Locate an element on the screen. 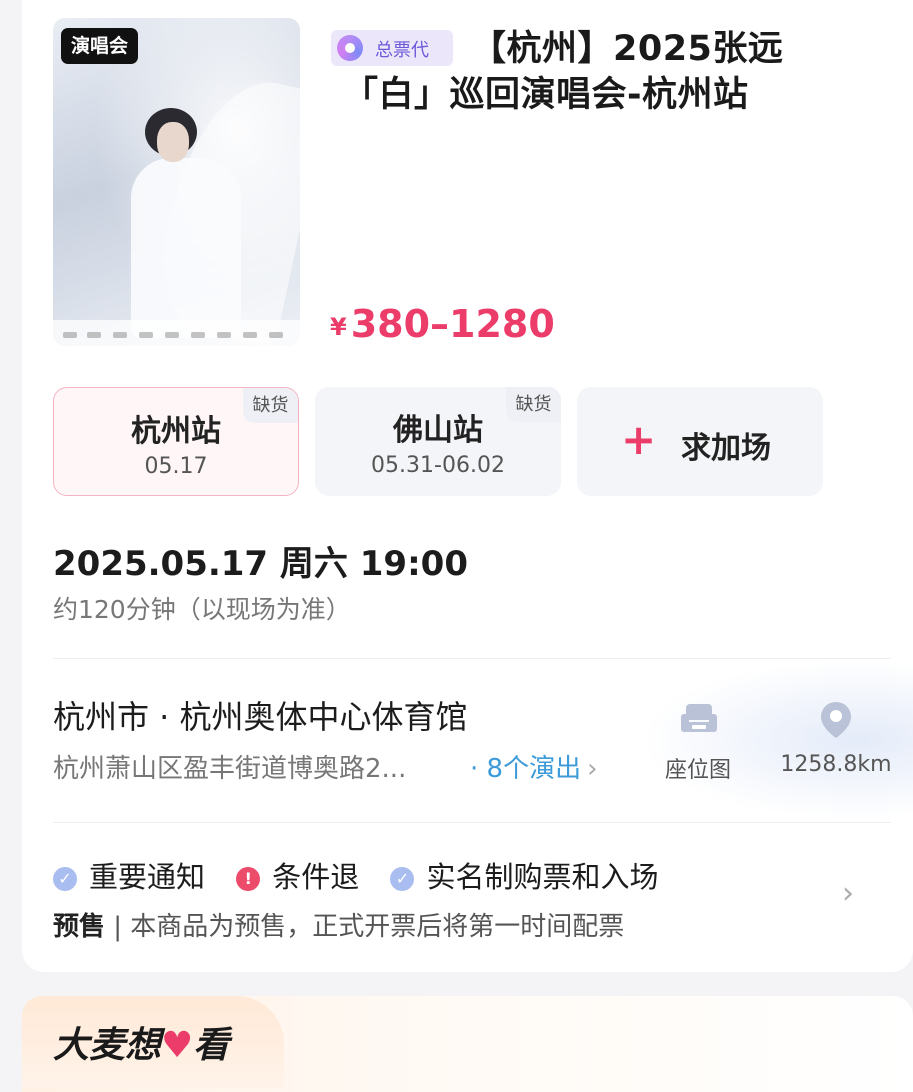  notice-important: ✓ 重要通知 is located at coordinates (129, 875).